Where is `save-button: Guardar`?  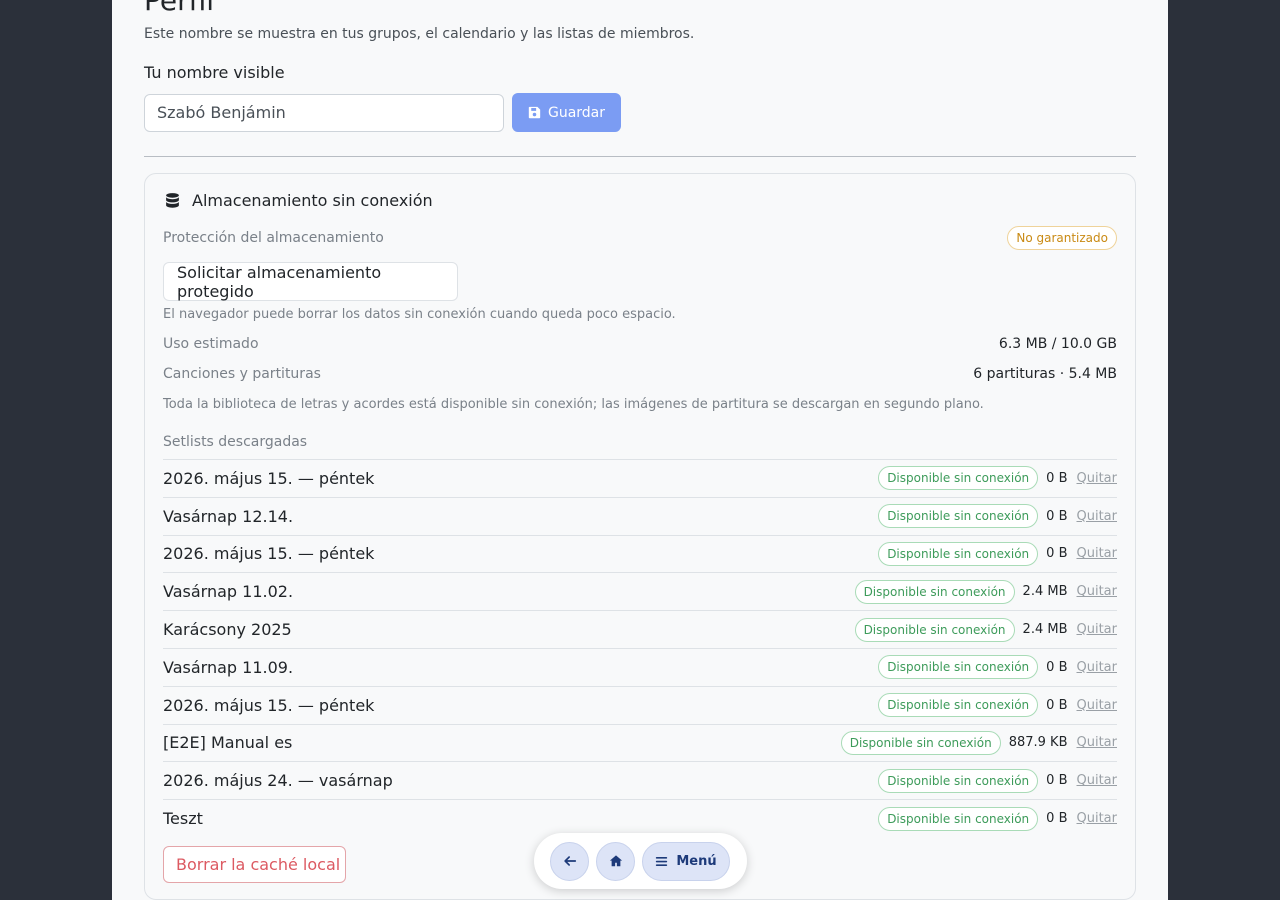
save-button: Guardar is located at coordinates (566, 112).